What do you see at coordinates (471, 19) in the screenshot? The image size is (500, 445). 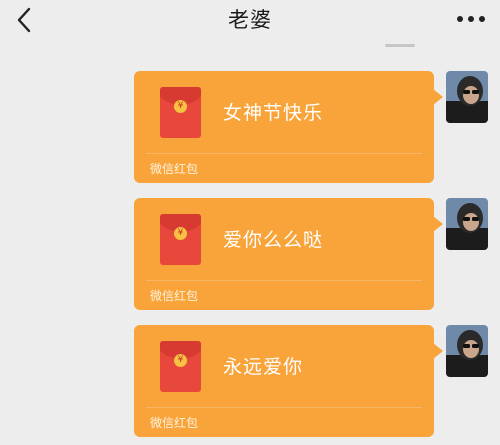 I see `more-dots-icon` at bounding box center [471, 19].